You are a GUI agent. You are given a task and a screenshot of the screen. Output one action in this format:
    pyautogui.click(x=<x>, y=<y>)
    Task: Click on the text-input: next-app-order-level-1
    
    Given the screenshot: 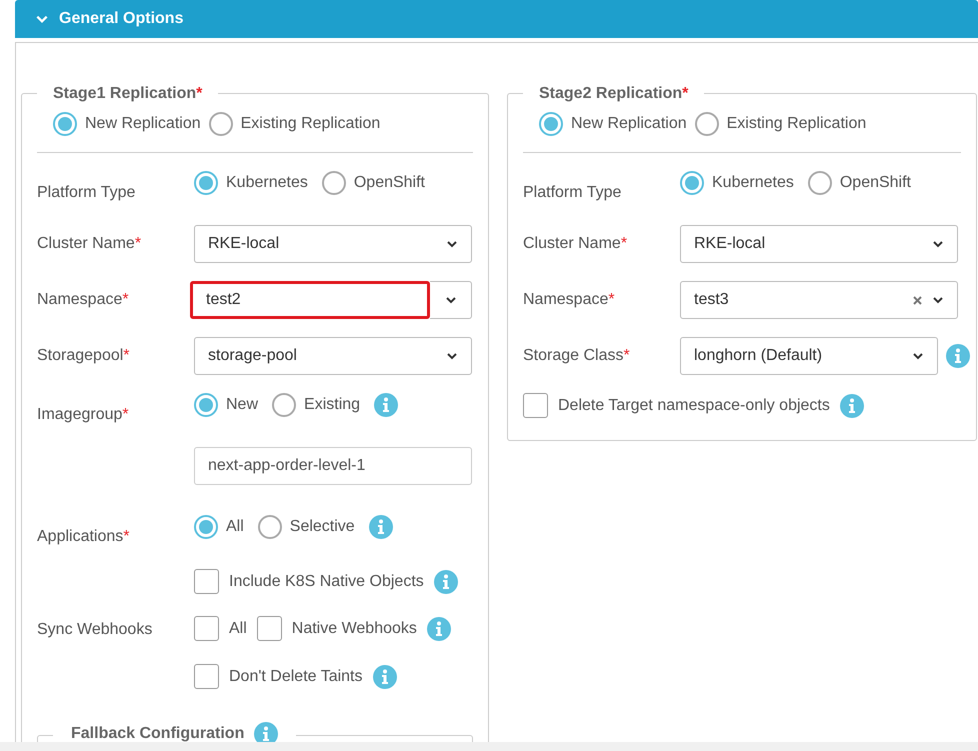 What is the action you would take?
    pyautogui.click(x=333, y=466)
    